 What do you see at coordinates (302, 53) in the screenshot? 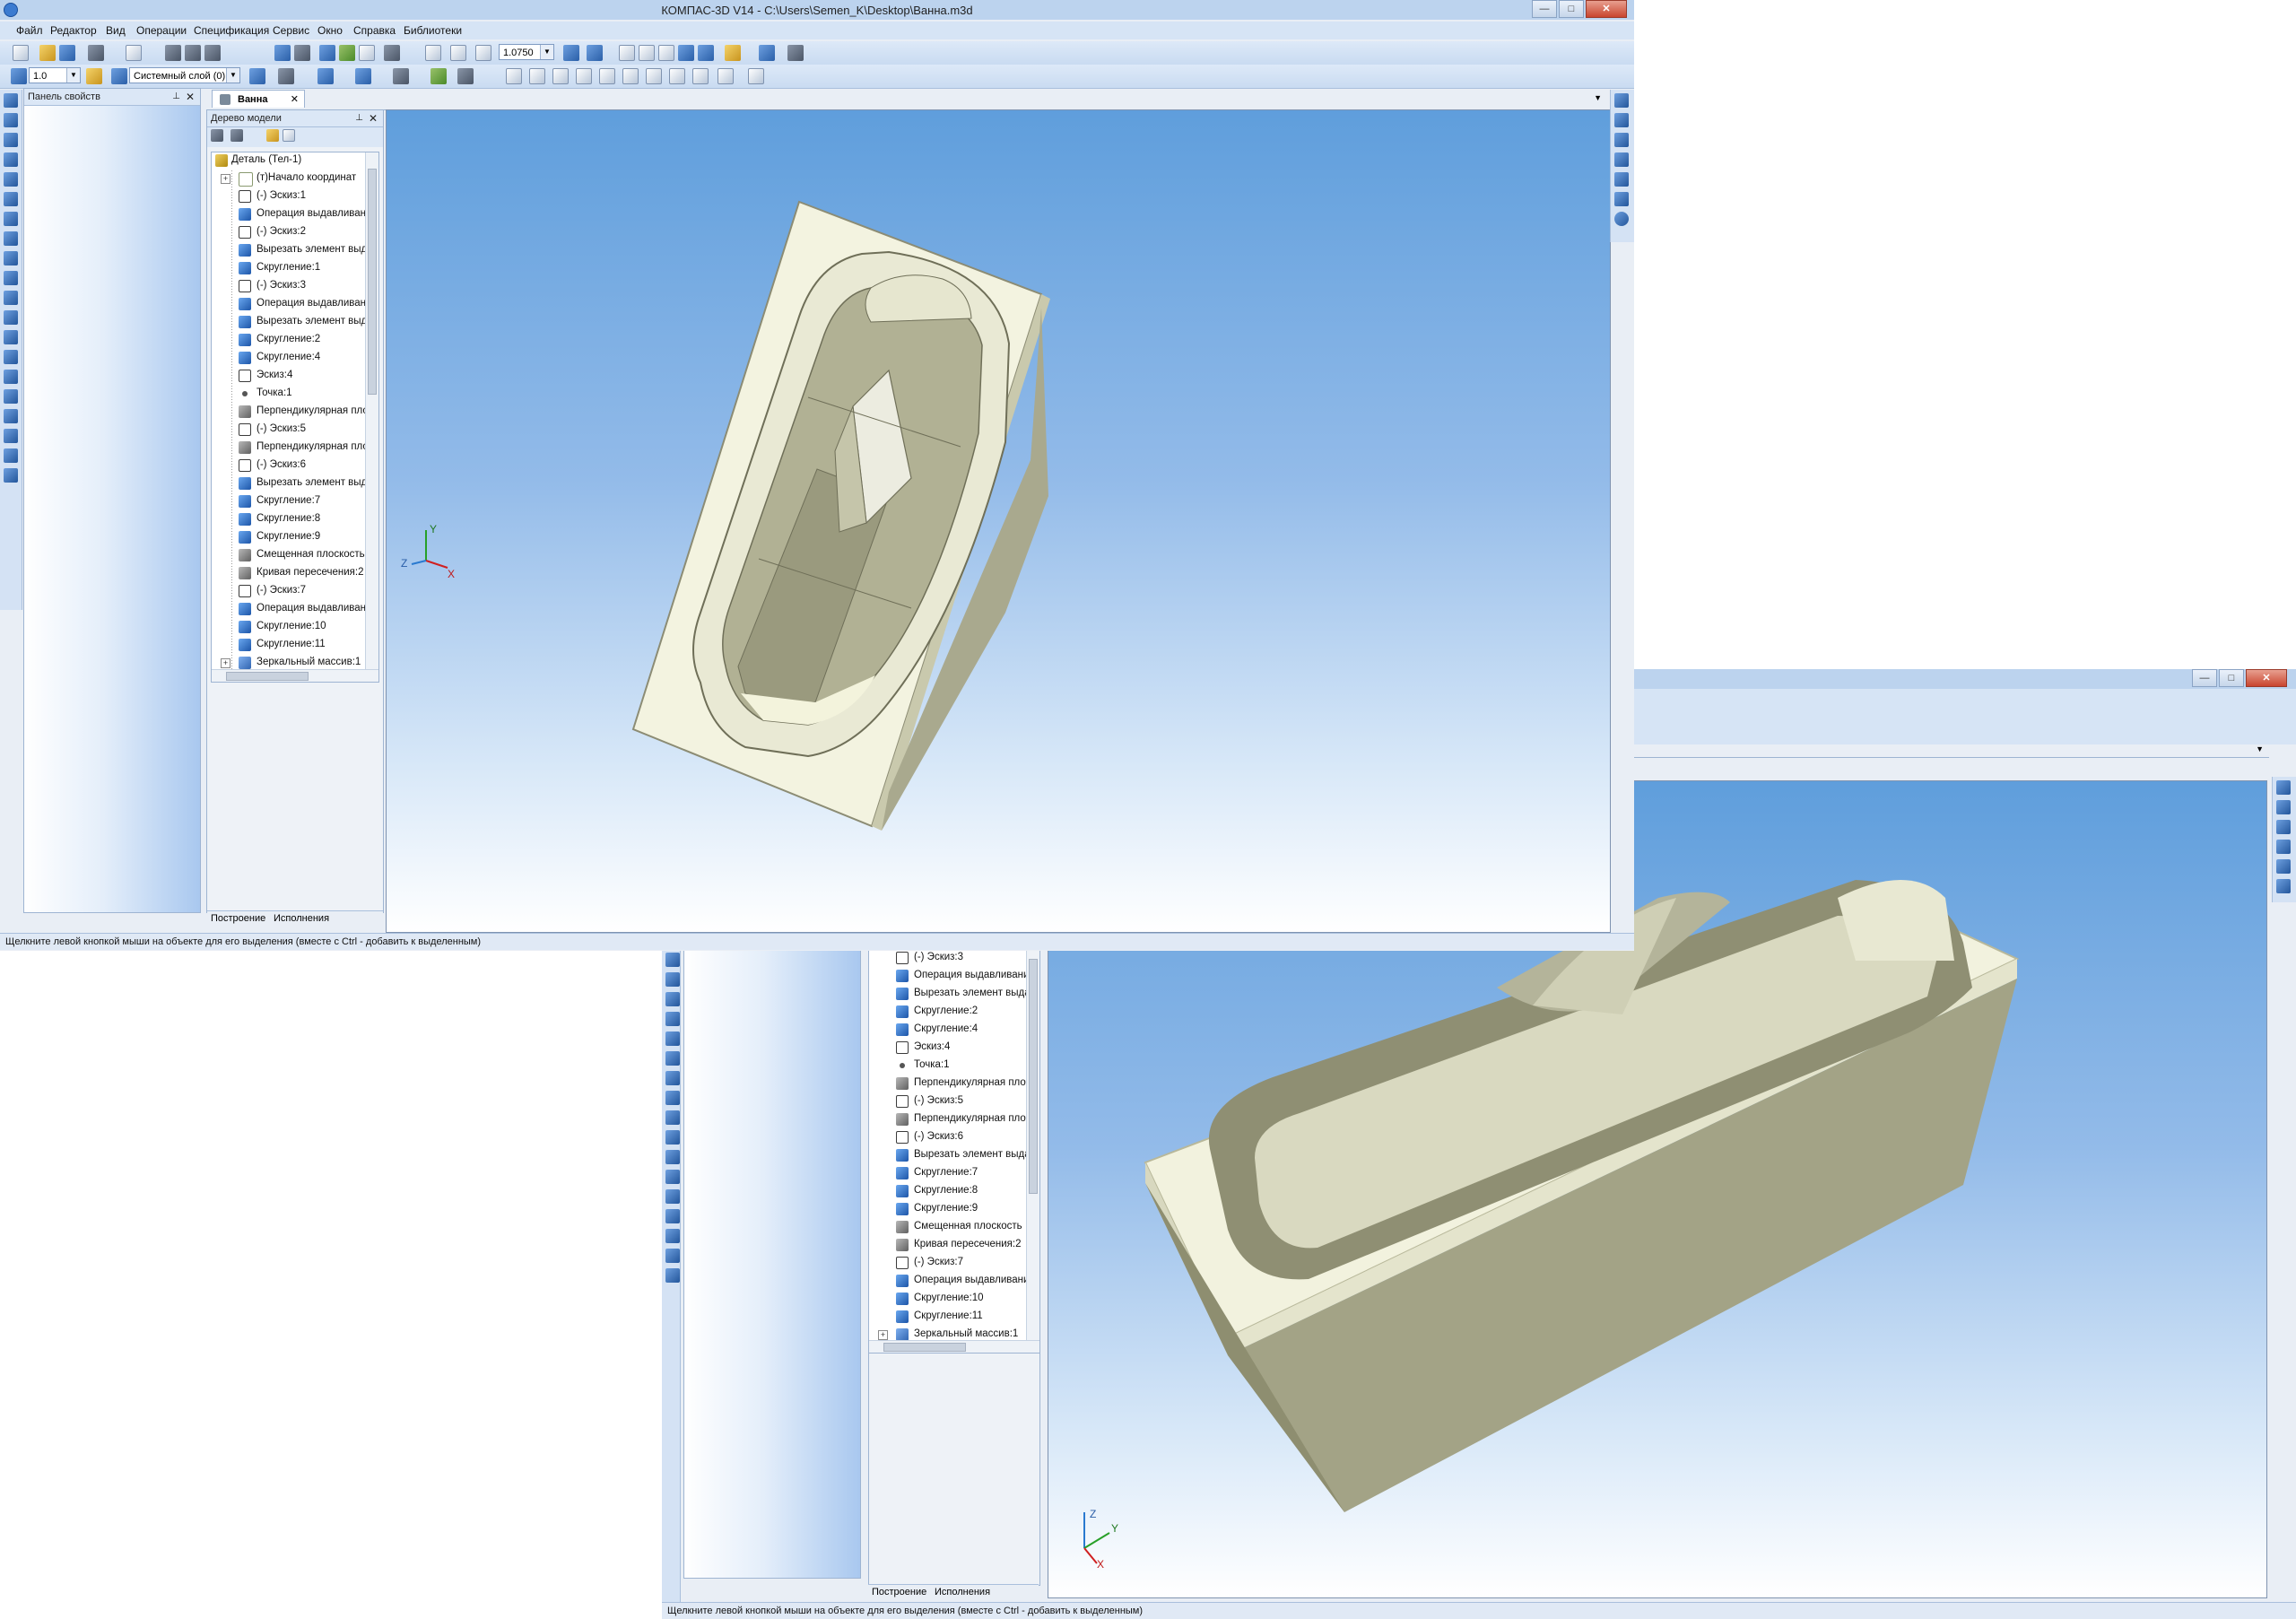
I see `redo-icon` at bounding box center [302, 53].